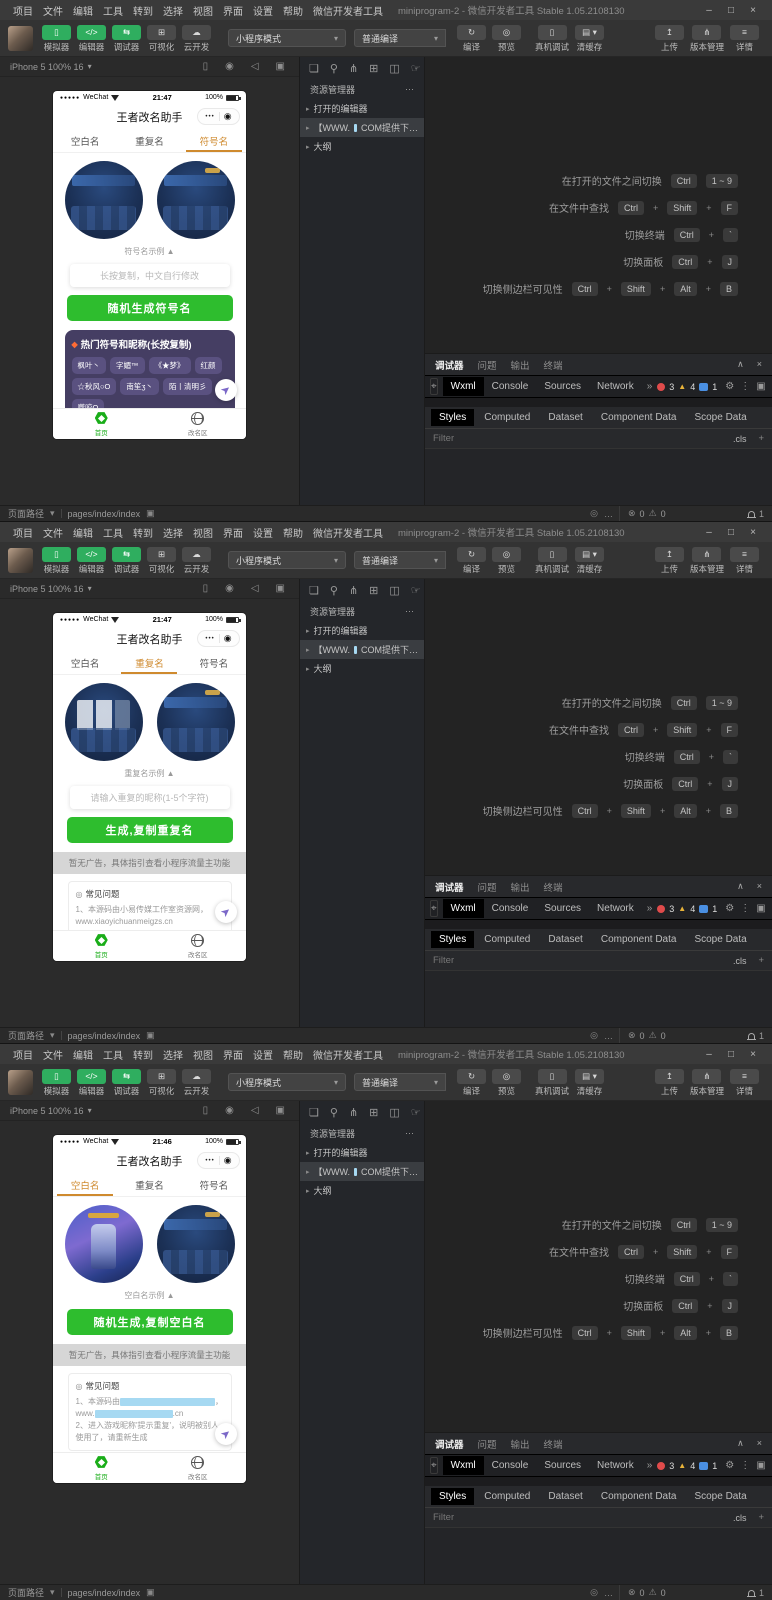 Image resolution: width=772 pixels, height=1600 pixels. I want to click on details-button: ≡ 详情, so click(744, 38).